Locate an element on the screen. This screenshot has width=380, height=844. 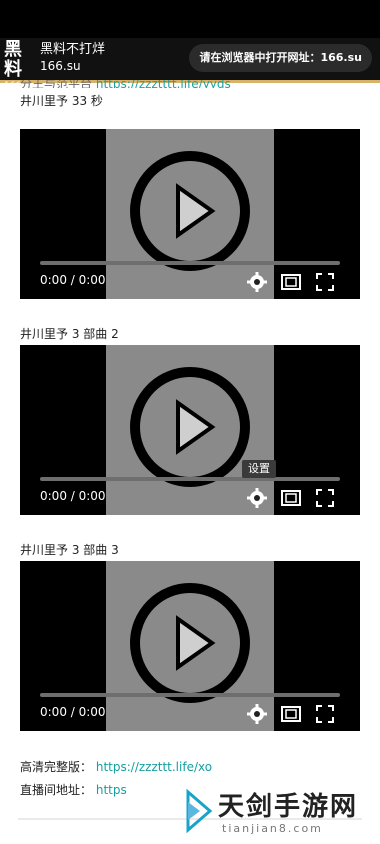
partial-top-line: 分王与范平台 https://zzztttt.life/yyds is located at coordinates (130, 84).